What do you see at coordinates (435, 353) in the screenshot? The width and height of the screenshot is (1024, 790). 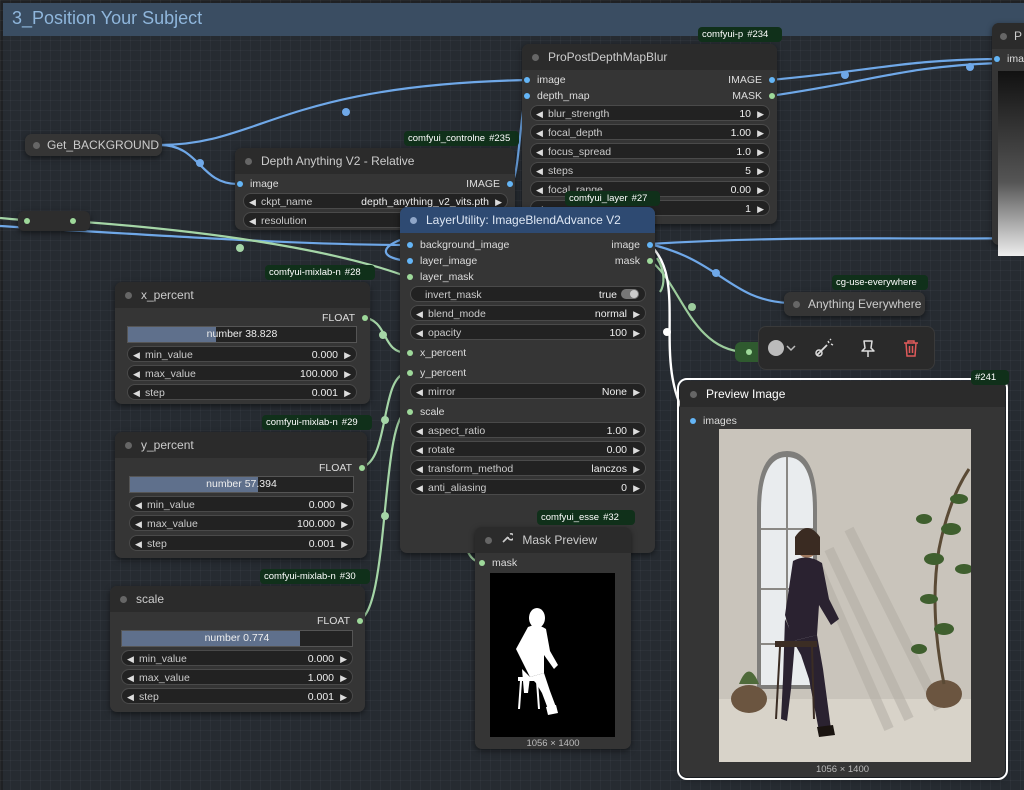 I see `input-x-percent: x_percent` at bounding box center [435, 353].